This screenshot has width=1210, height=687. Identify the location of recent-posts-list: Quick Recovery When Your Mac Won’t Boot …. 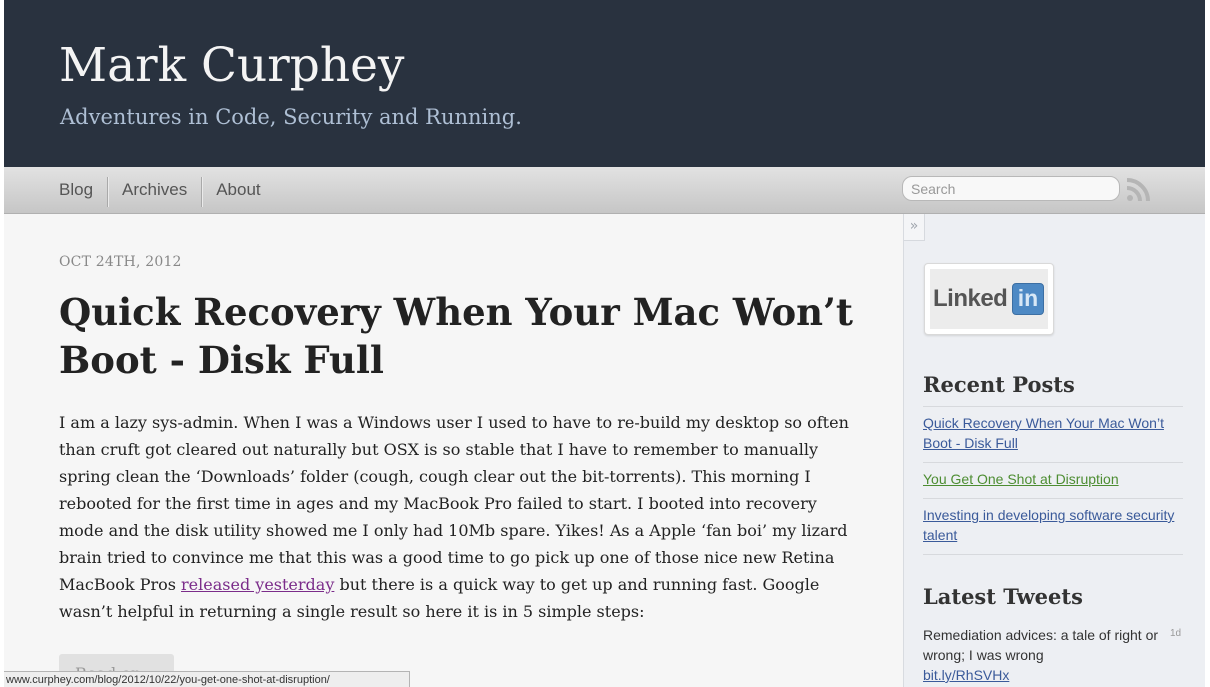
(1053, 480).